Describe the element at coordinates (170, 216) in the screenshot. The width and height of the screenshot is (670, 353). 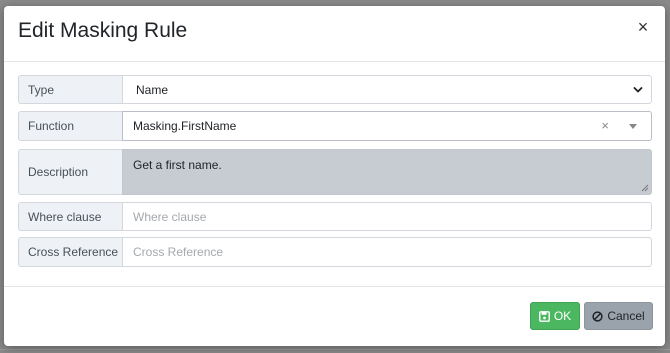
I see `where-clause-placeholder: Where clause` at that location.